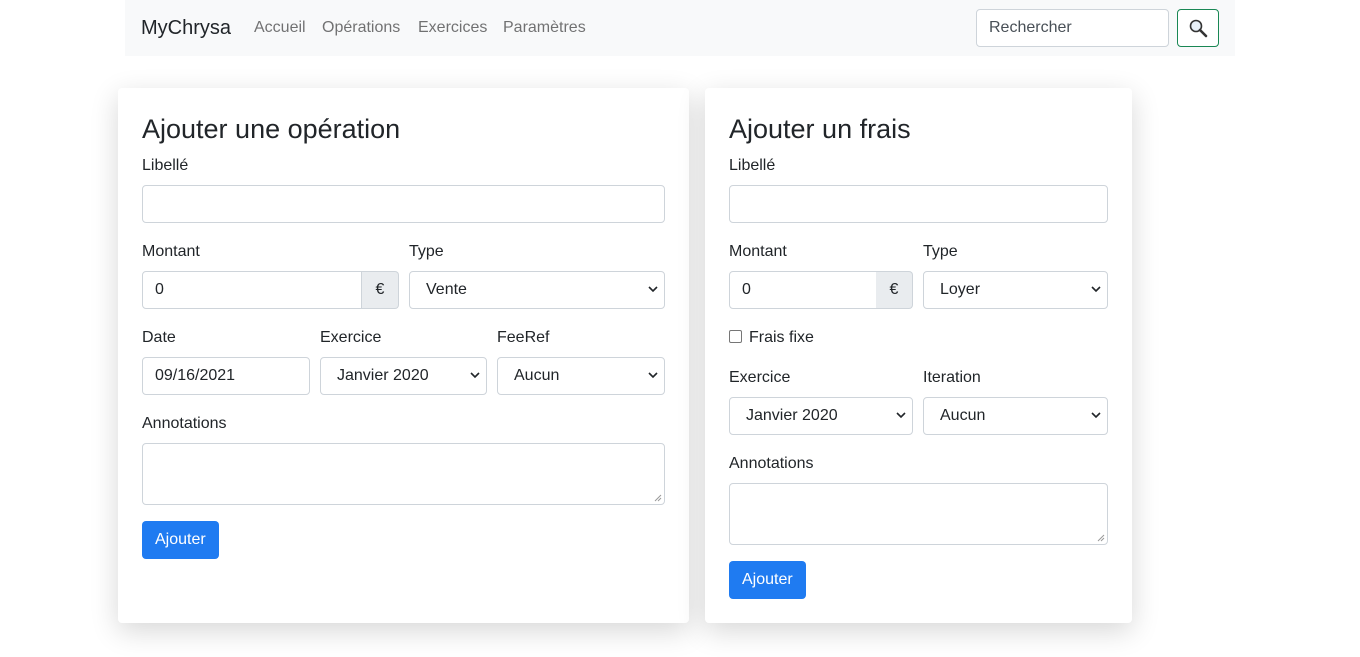  Describe the element at coordinates (803, 290) in the screenshot. I see `frais-montant-input: 0` at that location.